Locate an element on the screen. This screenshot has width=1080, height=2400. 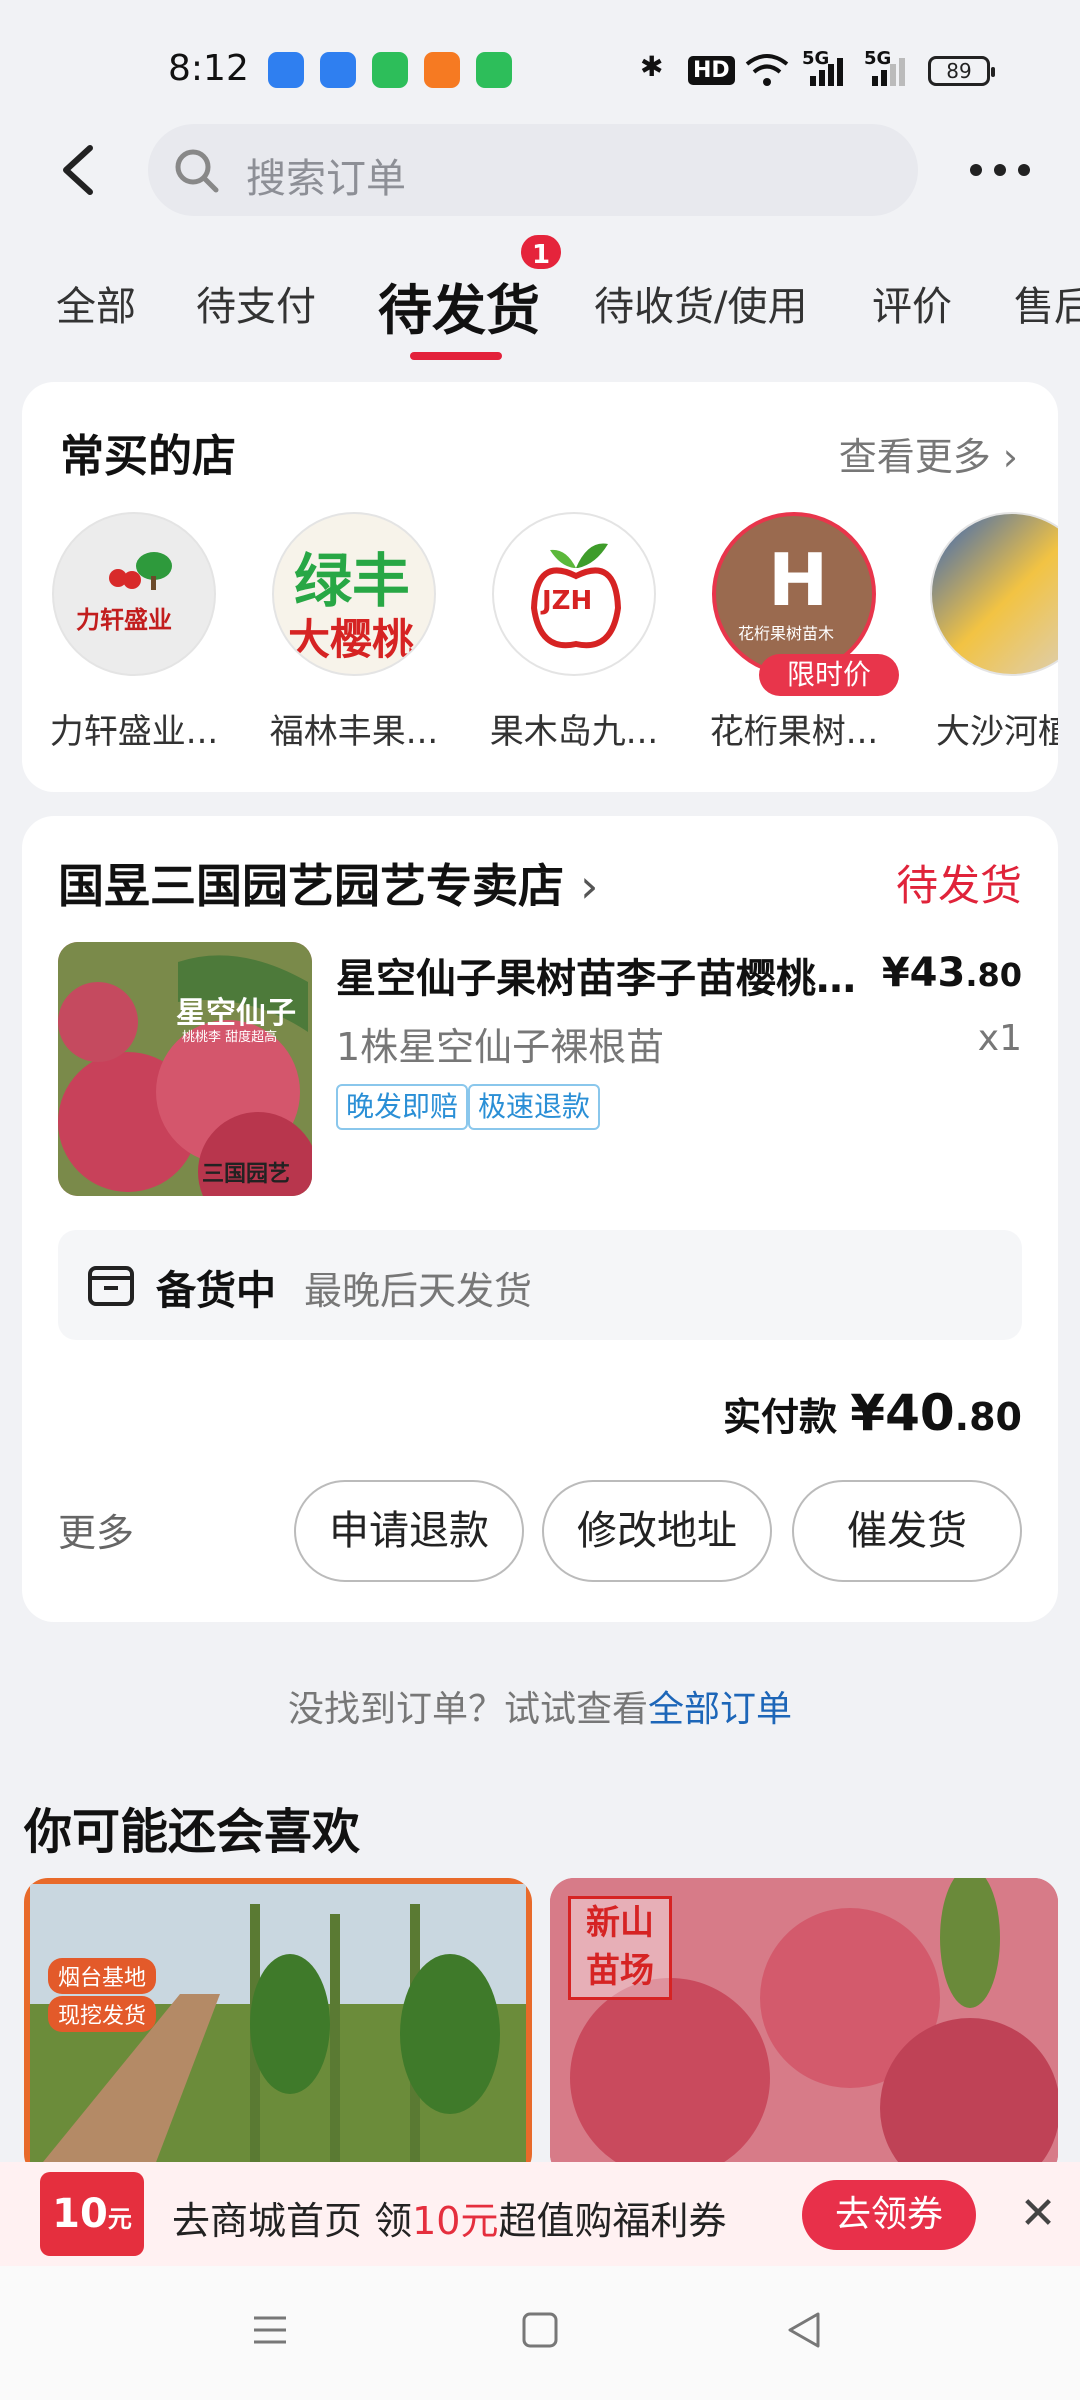
shipping-status-label: 备货中 is located at coordinates (216, 1291).